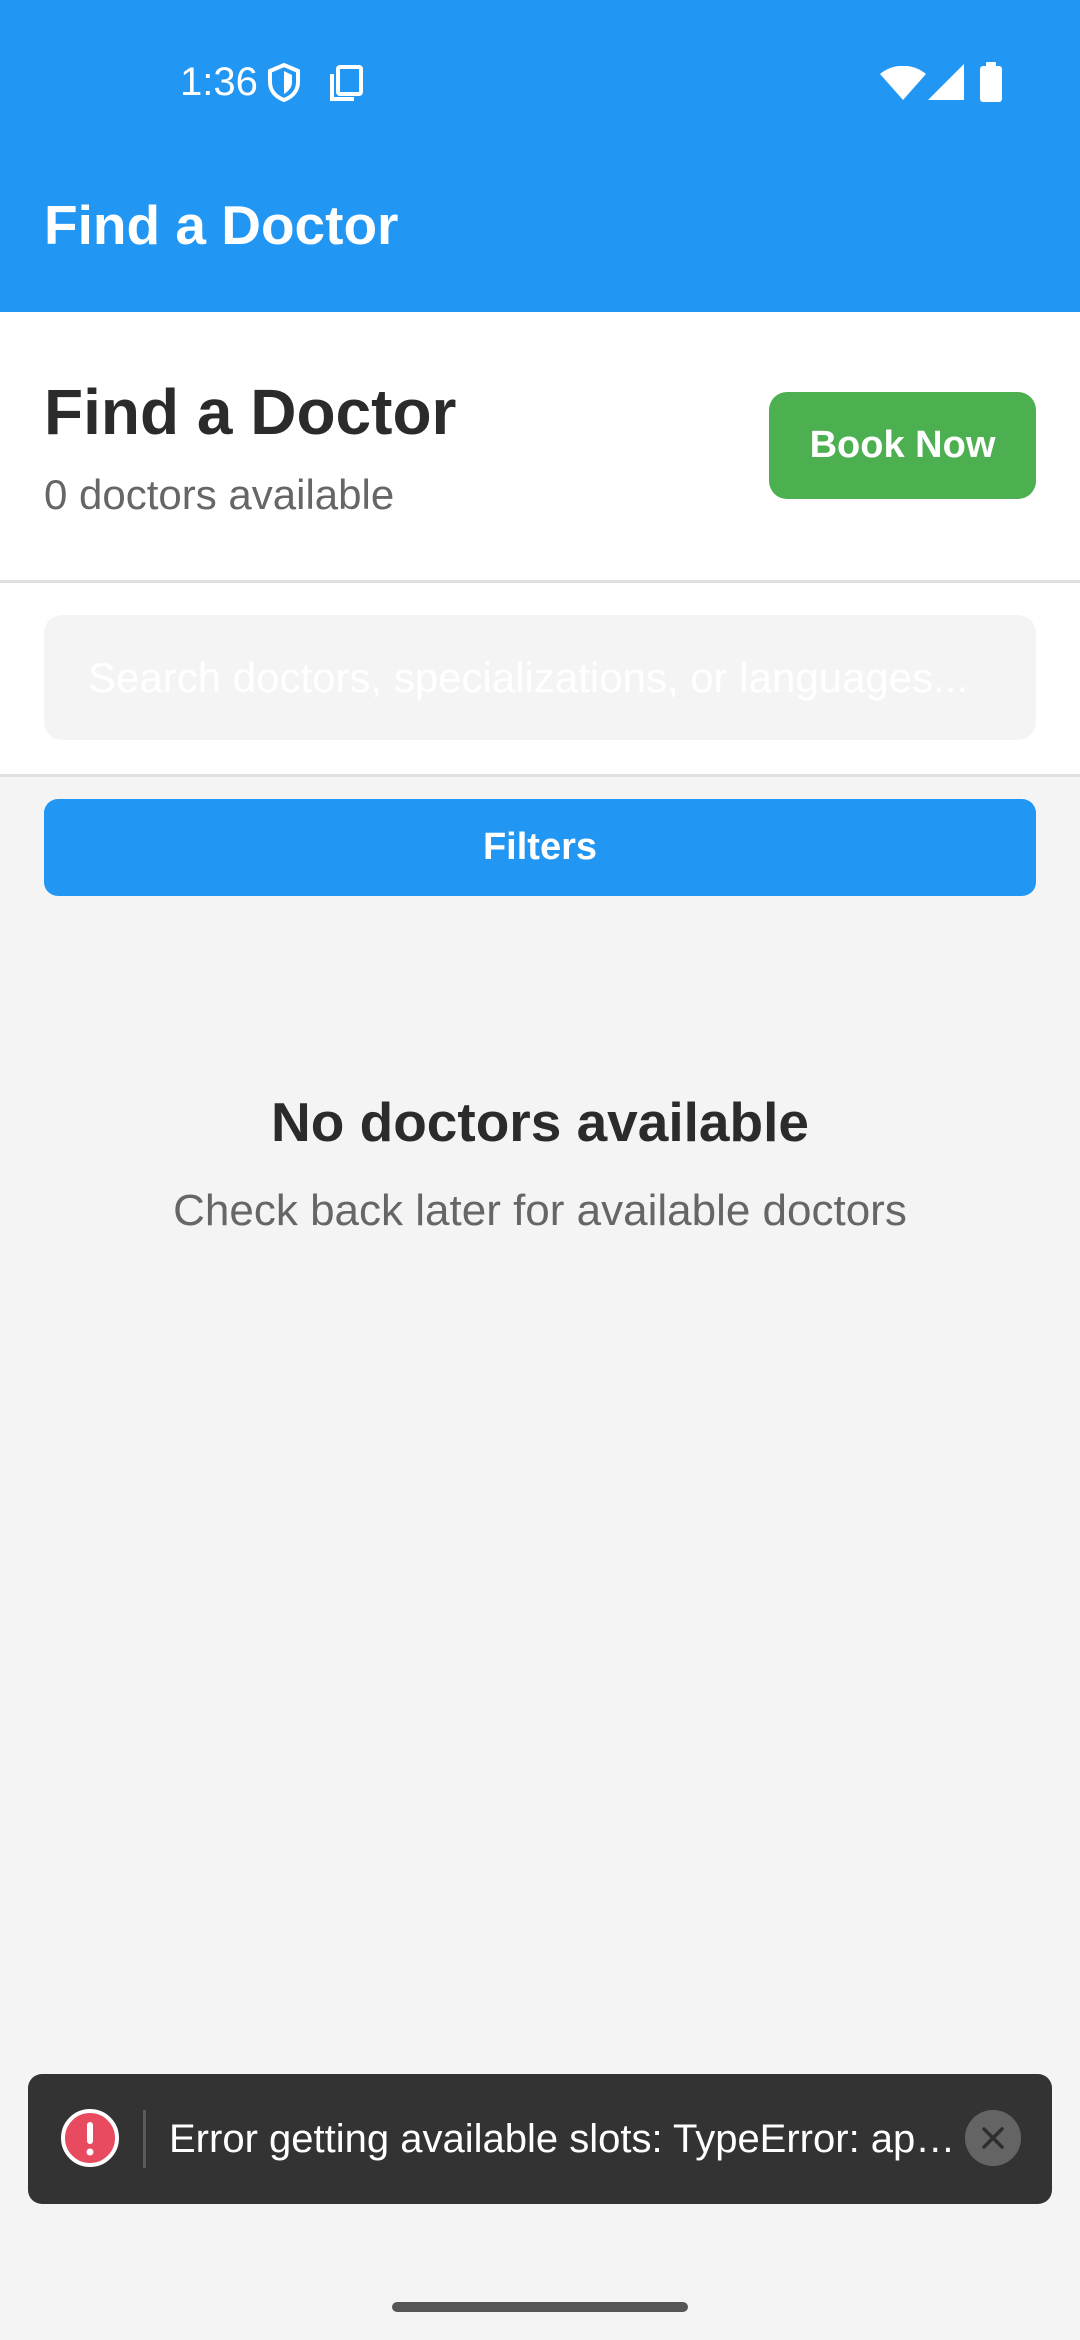 Image resolution: width=1080 pixels, height=2340 pixels. What do you see at coordinates (346, 83) in the screenshot?
I see `copy-icon` at bounding box center [346, 83].